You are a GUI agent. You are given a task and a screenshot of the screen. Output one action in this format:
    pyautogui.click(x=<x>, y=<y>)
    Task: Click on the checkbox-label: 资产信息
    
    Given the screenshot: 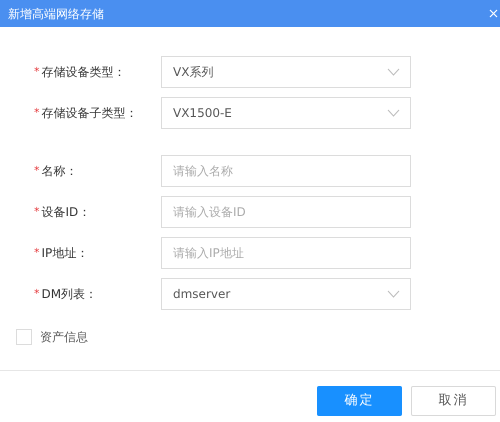 What is the action you would take?
    pyautogui.click(x=64, y=337)
    